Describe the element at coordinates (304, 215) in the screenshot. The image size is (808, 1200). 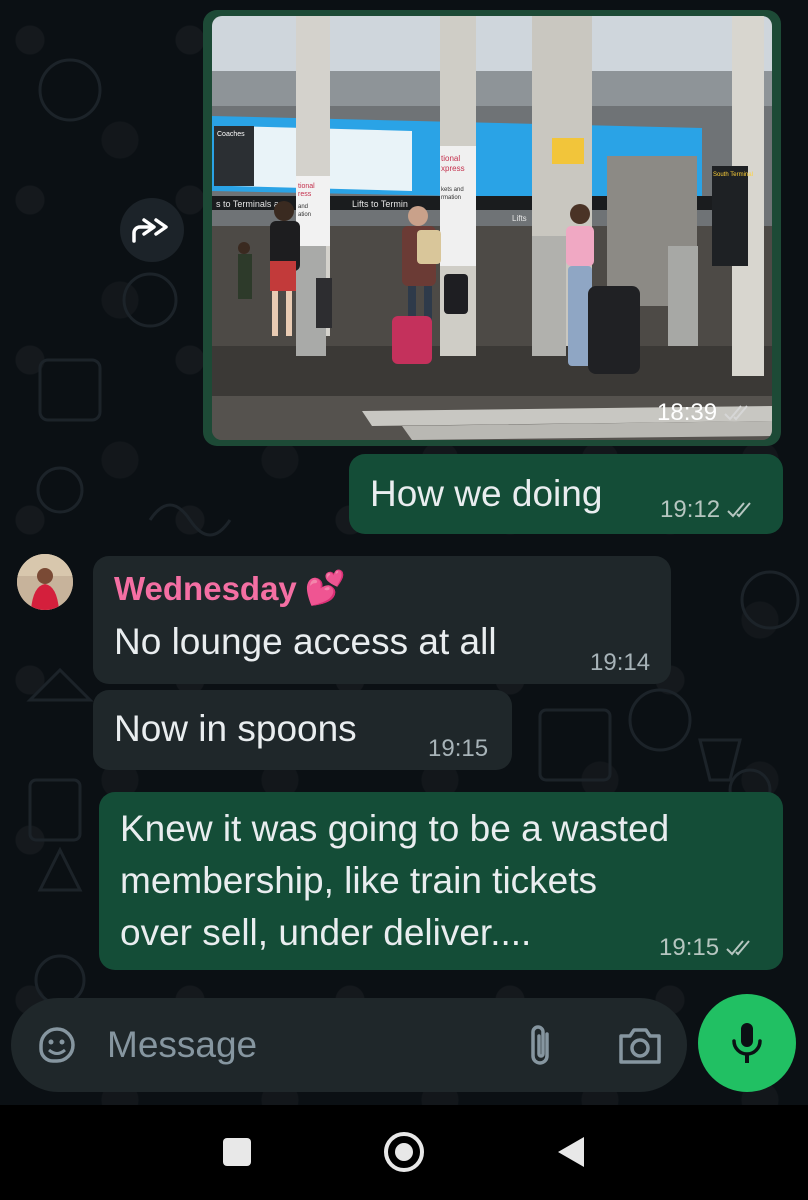
I see `photo-sign-ation: ation` at that location.